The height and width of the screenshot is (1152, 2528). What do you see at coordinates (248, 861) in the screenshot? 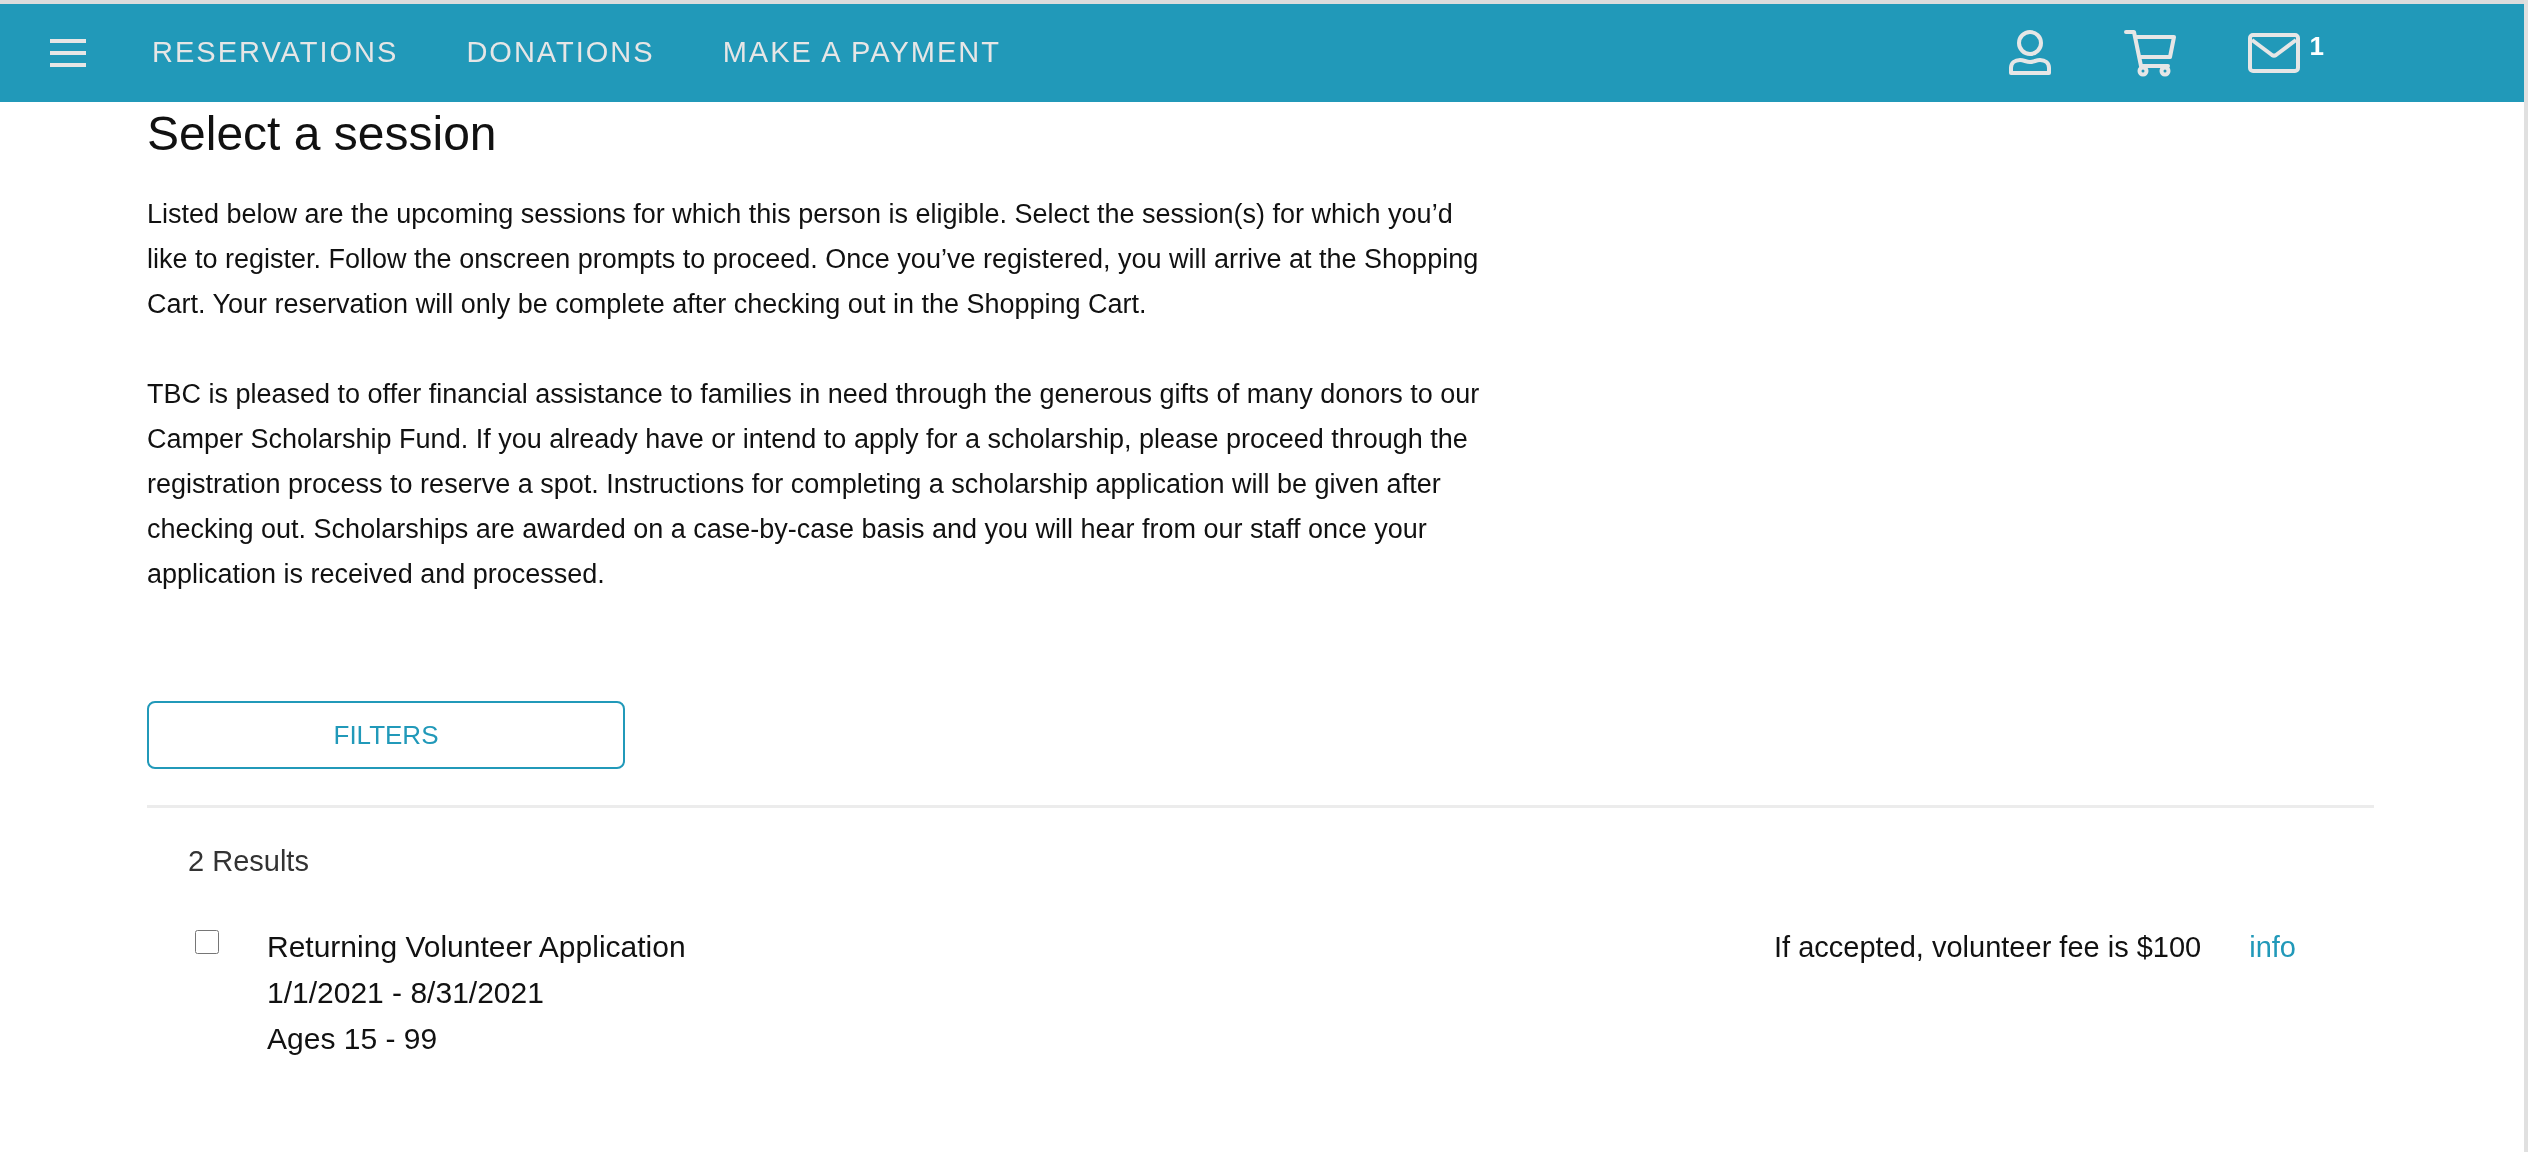
I see `results-count: 2 Results` at bounding box center [248, 861].